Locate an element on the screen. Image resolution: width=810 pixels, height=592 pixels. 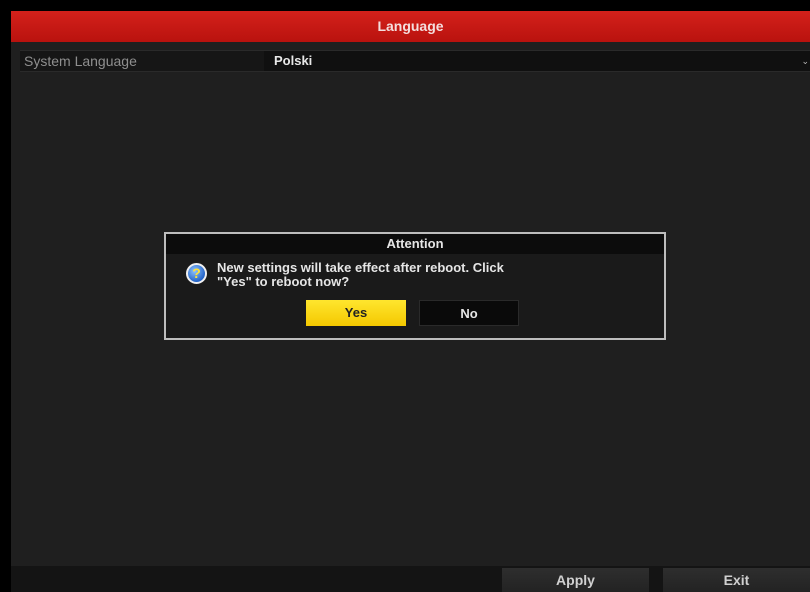
apply-button: Apply is located at coordinates (575, 580).